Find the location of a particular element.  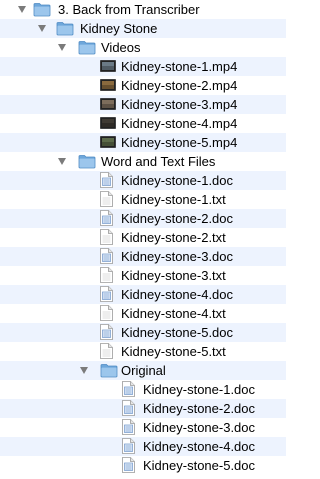

file-row: Kidney-stone-3.mp4 is located at coordinates (143, 104).